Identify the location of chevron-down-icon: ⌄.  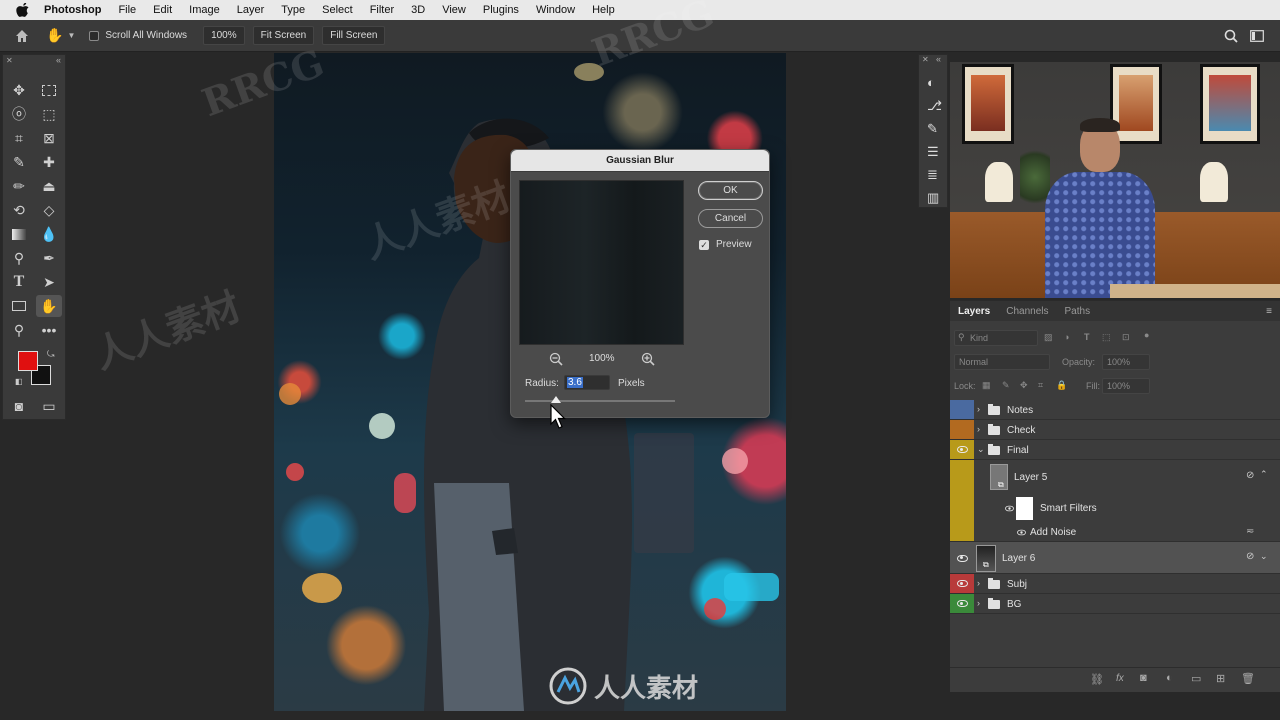
(1264, 556).